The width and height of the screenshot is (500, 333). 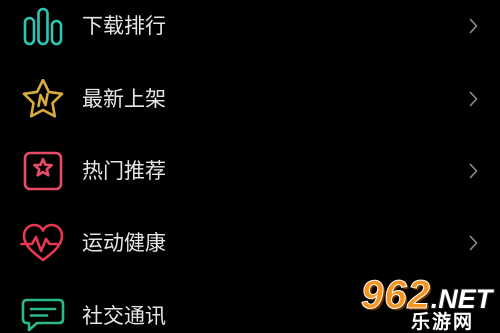 I want to click on menu-item-label: 下载排行, so click(x=124, y=26).